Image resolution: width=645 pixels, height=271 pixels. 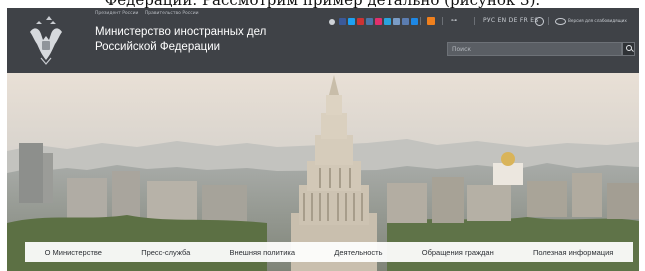 I want to click on top-links: Президент России Правительство России, so click(x=149, y=13).